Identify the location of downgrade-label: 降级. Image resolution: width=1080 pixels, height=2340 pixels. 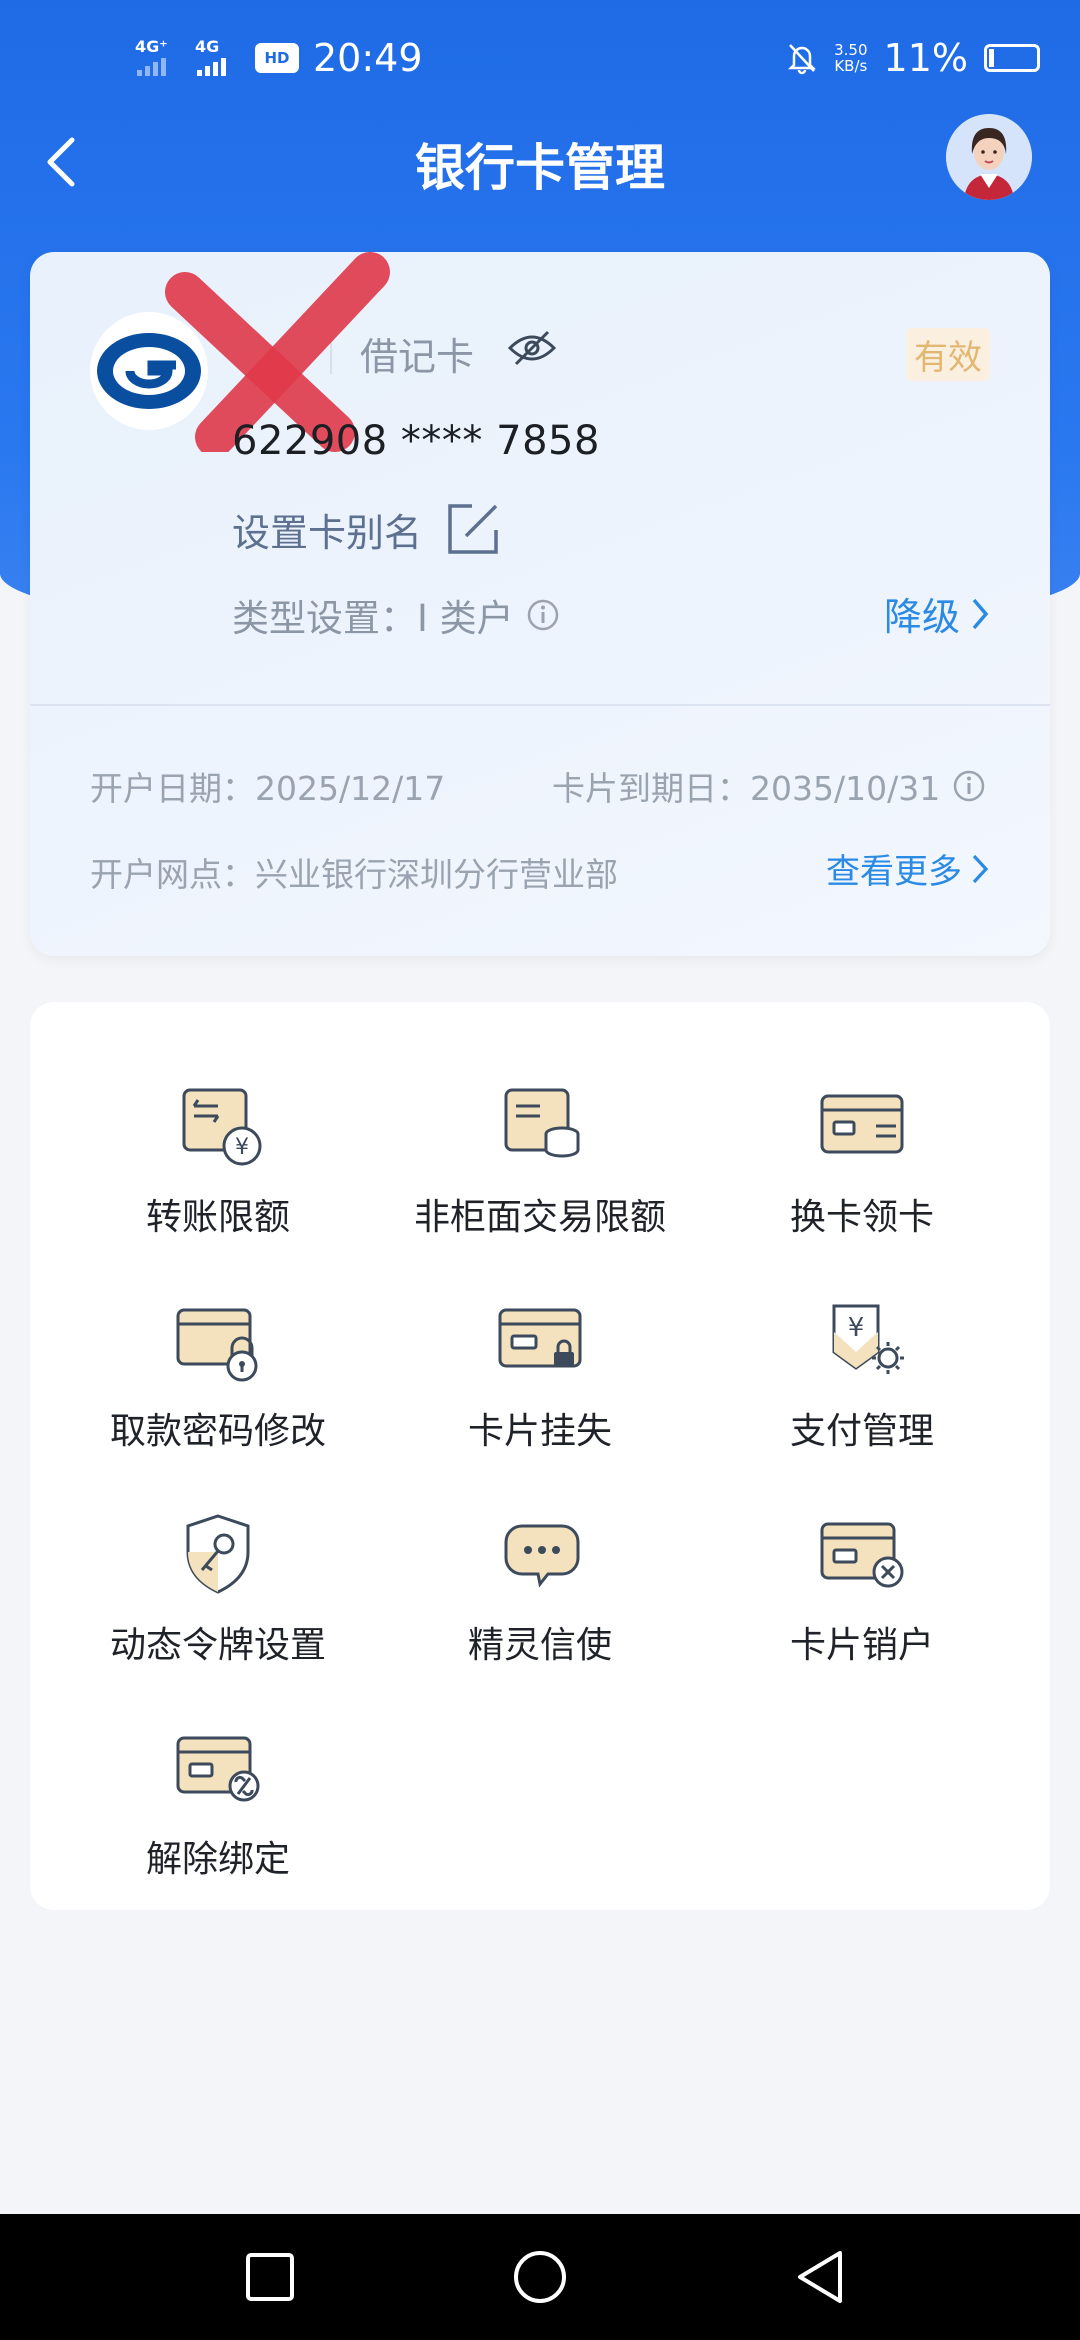
(921, 617).